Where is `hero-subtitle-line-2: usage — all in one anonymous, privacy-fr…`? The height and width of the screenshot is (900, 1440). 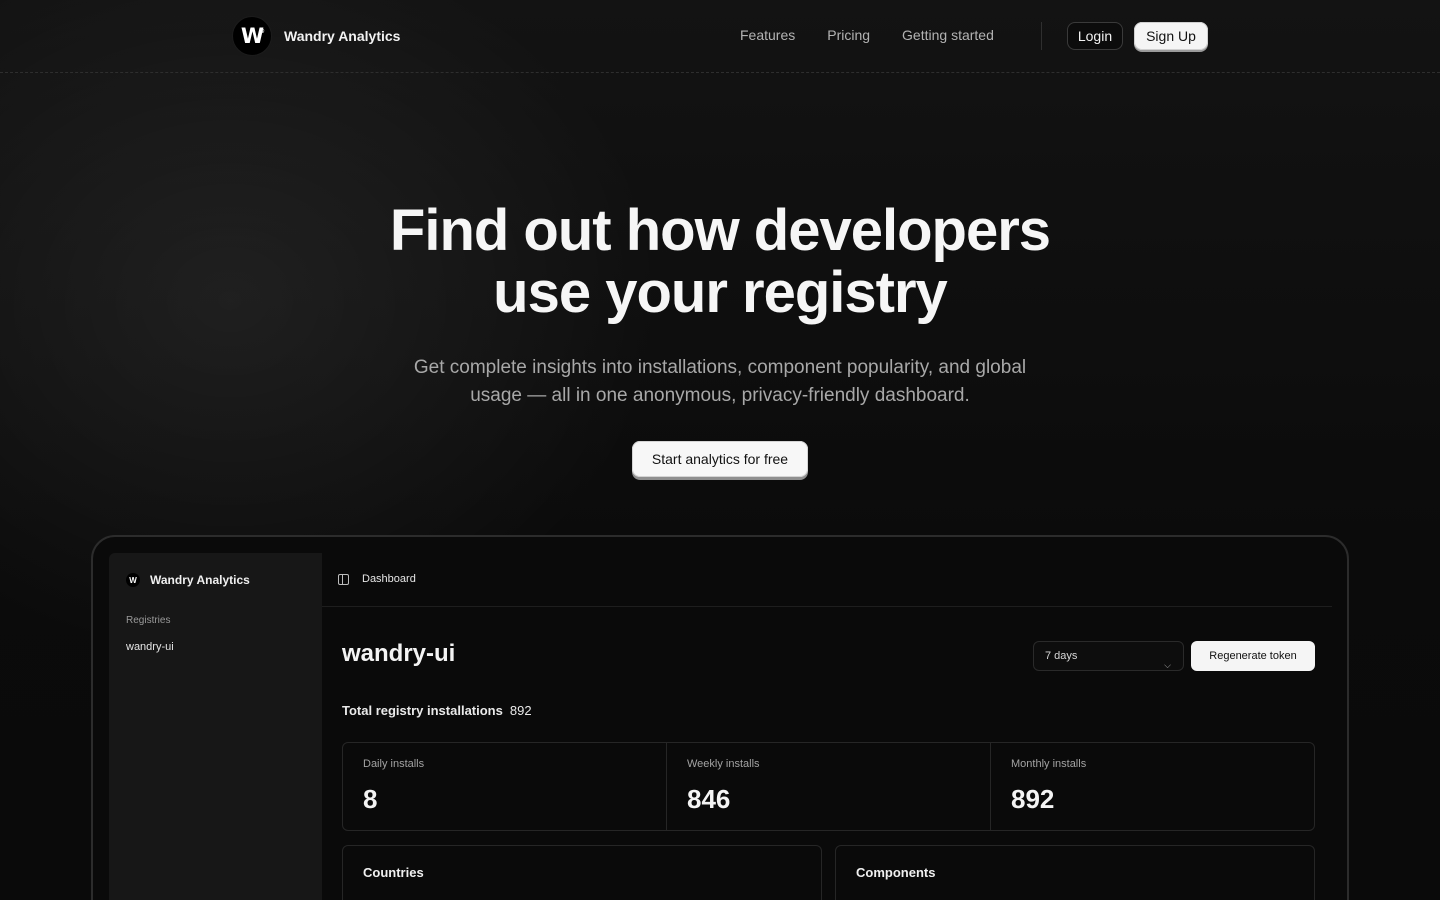 hero-subtitle-line-2: usage — all in one anonymous, privacy-fr… is located at coordinates (720, 395).